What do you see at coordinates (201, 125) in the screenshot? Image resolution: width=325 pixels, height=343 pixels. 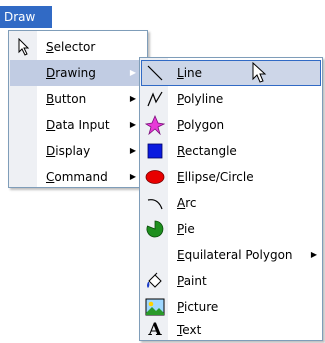 I see `menu-item-polygon-label: Polygon` at bounding box center [201, 125].